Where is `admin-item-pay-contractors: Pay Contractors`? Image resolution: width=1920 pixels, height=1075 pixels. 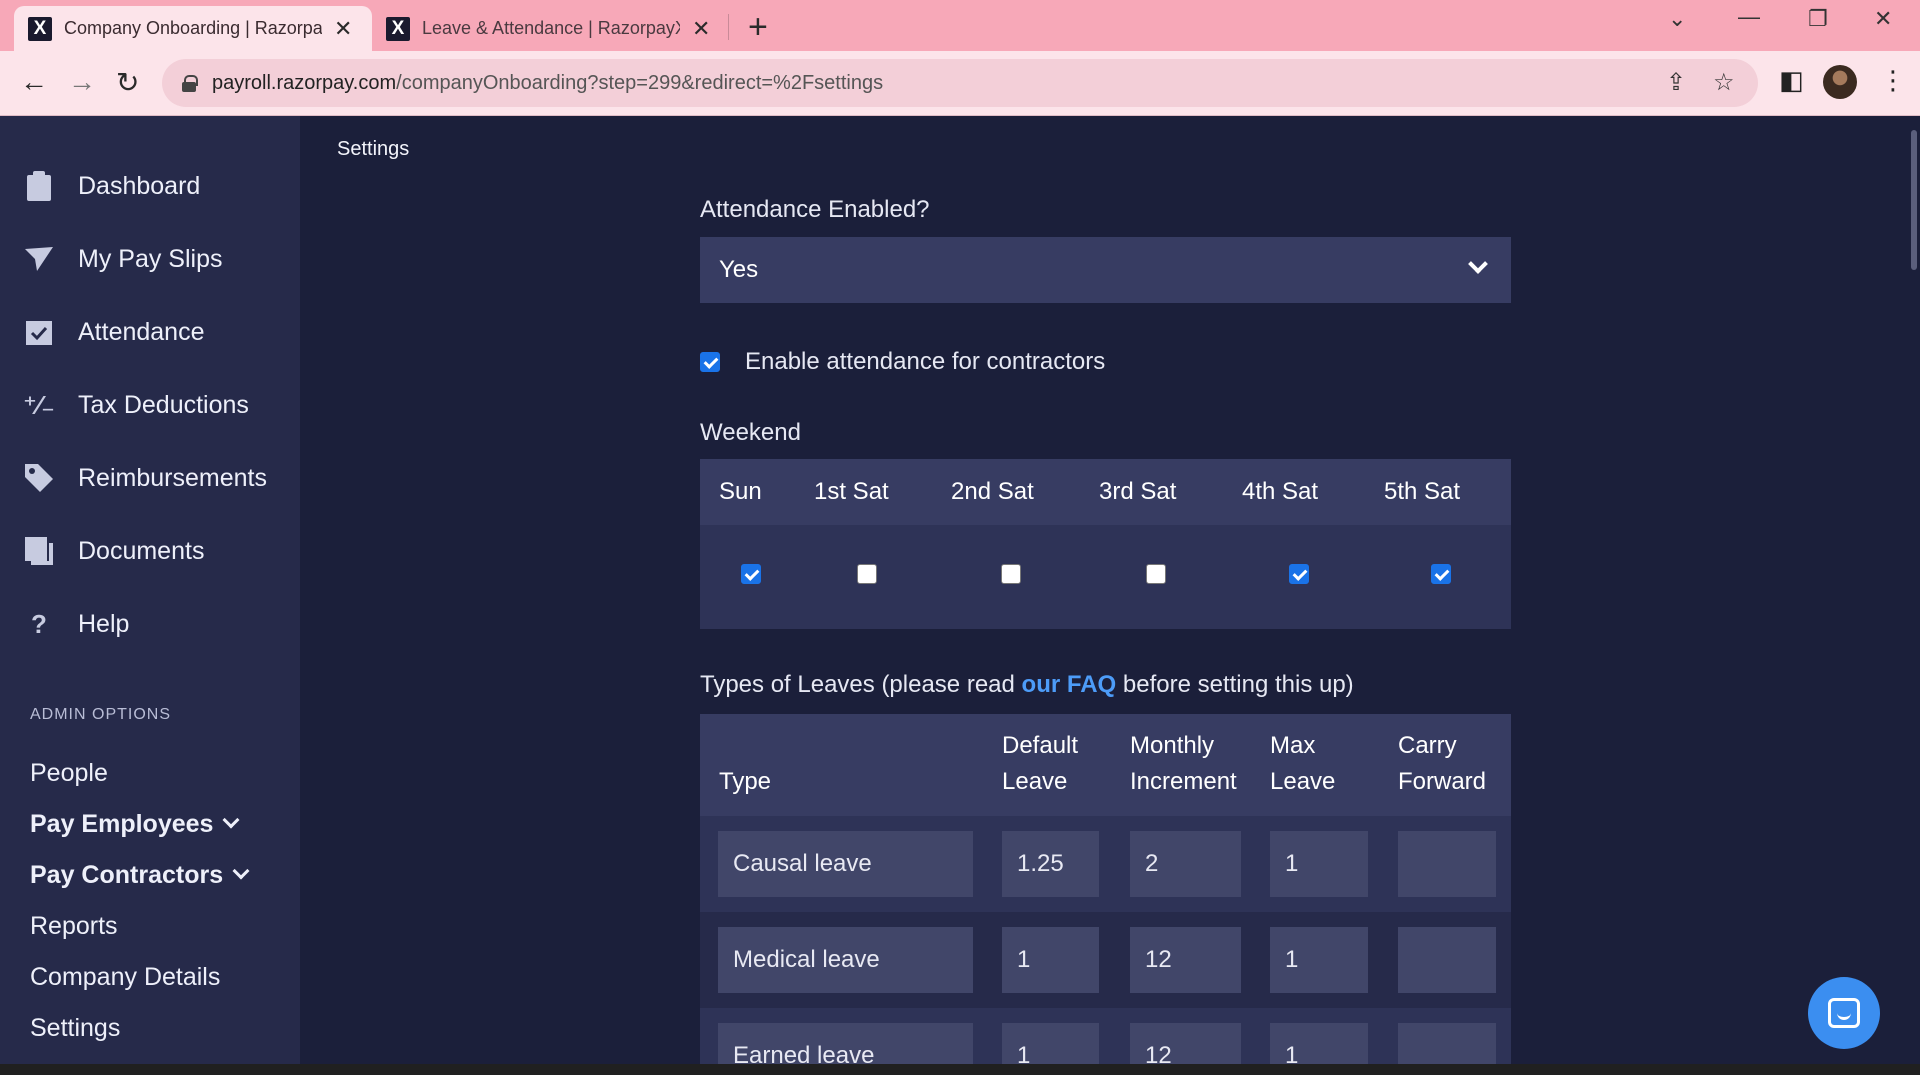
admin-item-pay-contractors: Pay Contractors is located at coordinates (140, 875).